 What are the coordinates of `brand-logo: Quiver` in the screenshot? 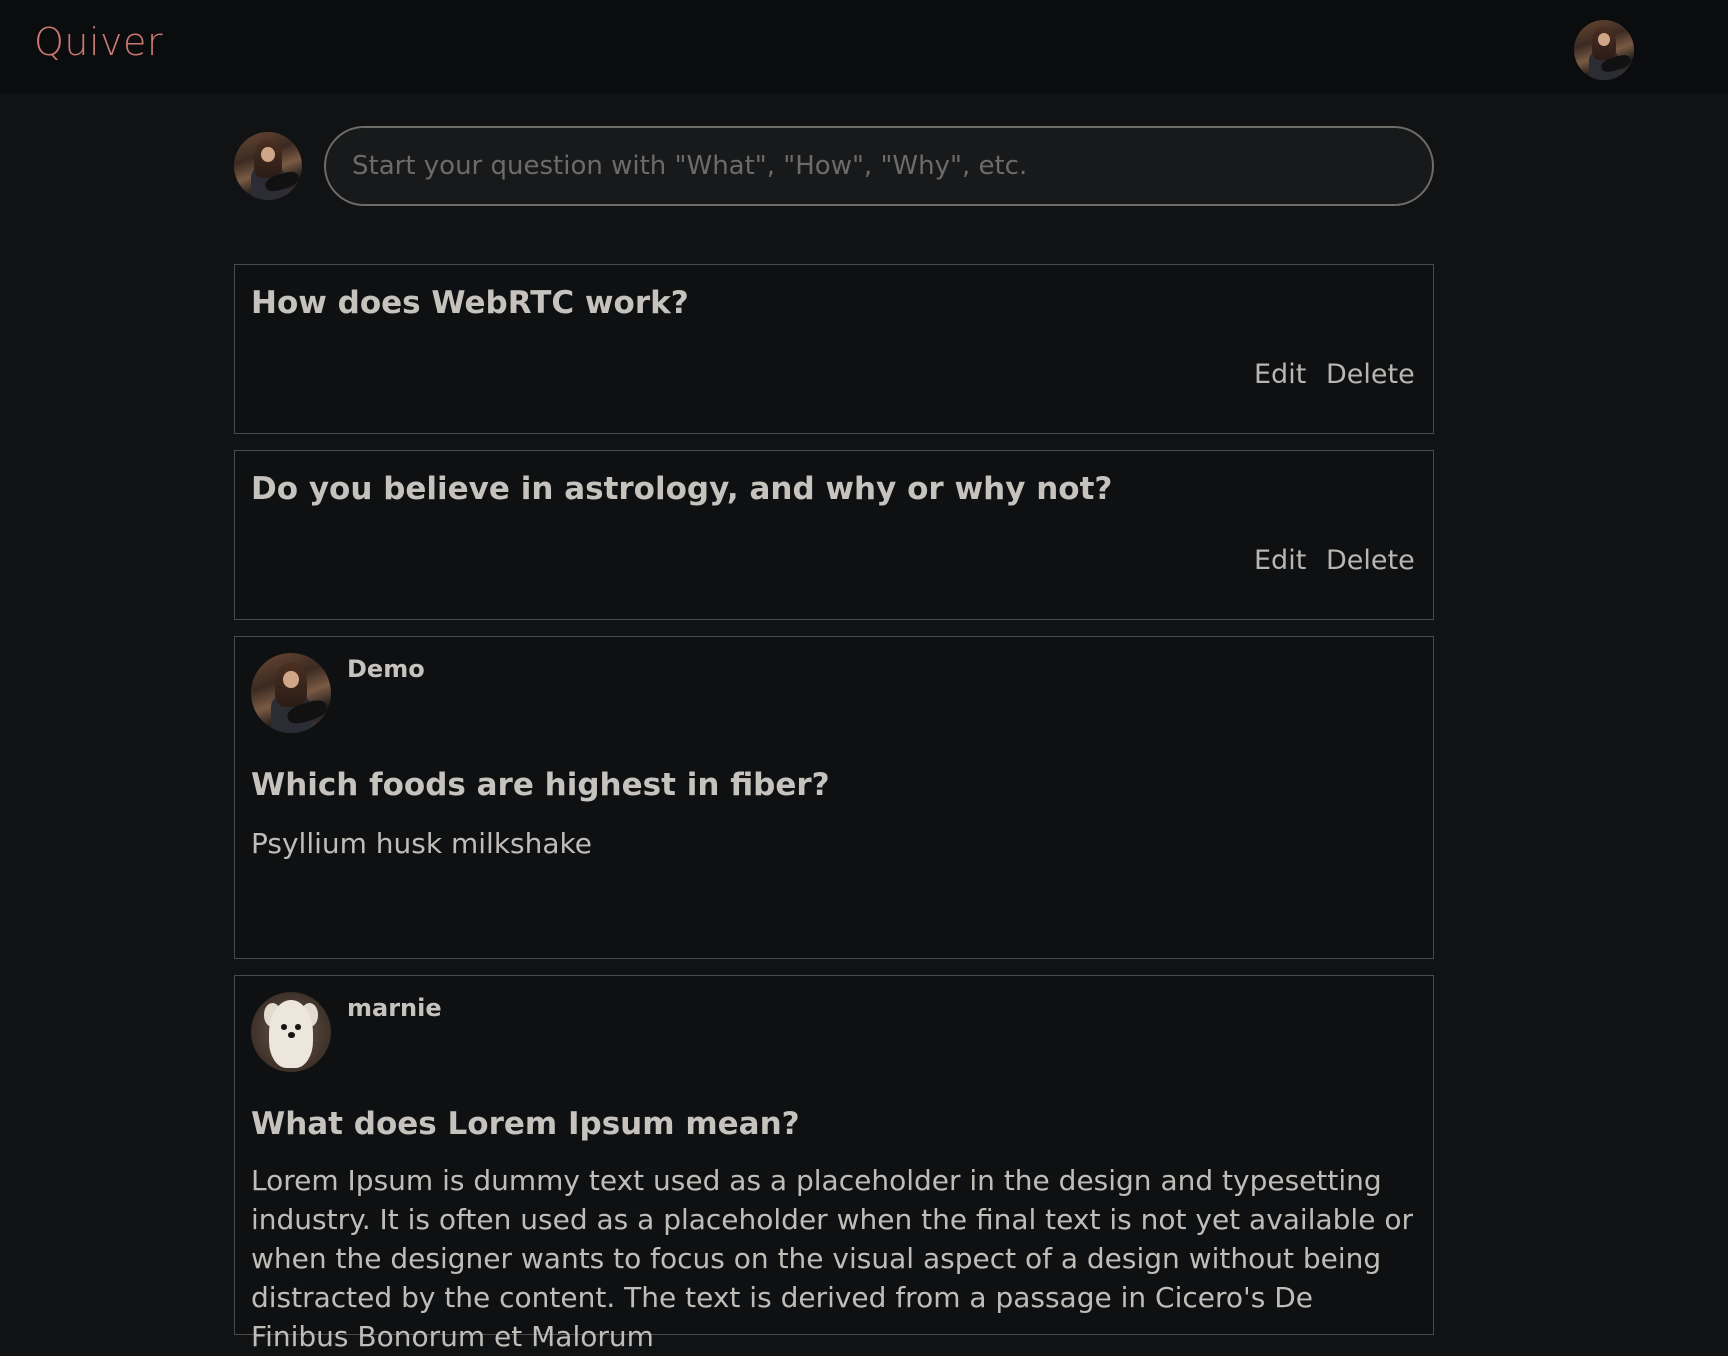 It's located at (98, 42).